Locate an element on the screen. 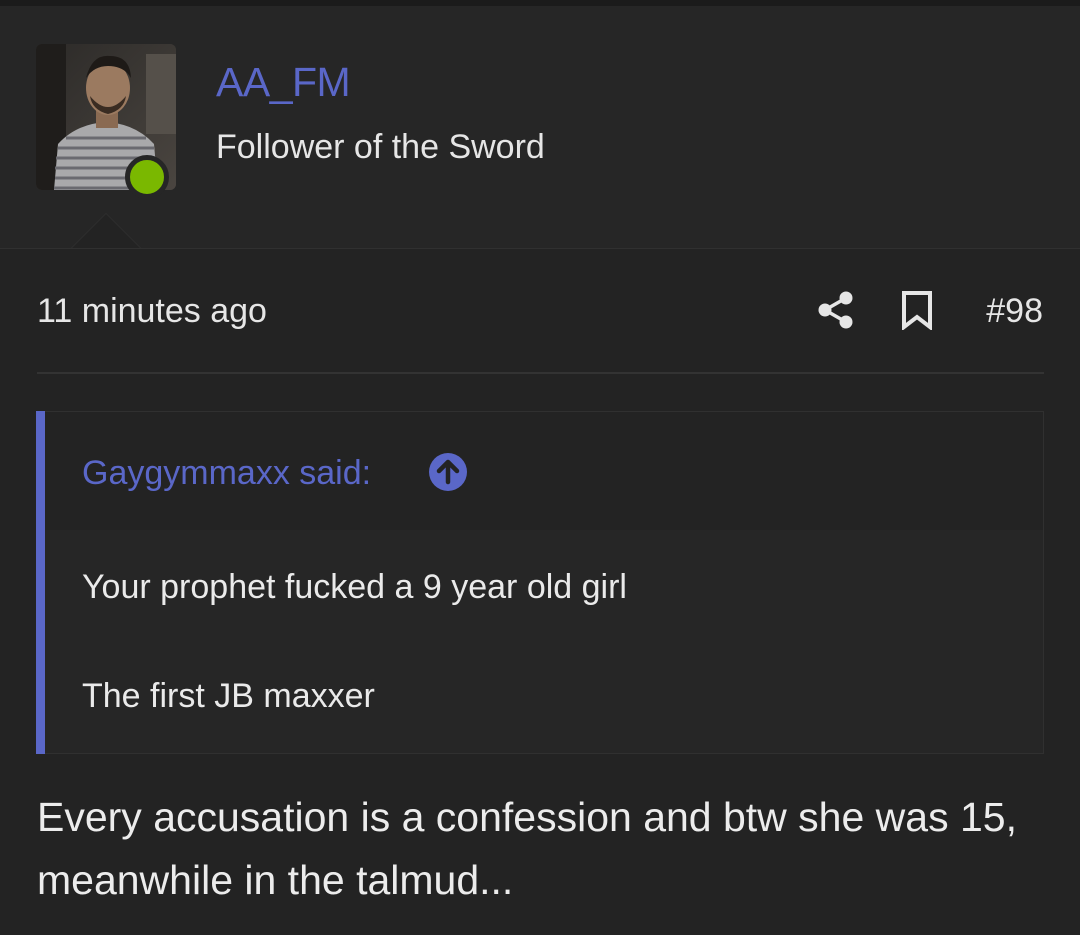 The image size is (1080, 935). header-pointer is located at coordinates (106, 231).